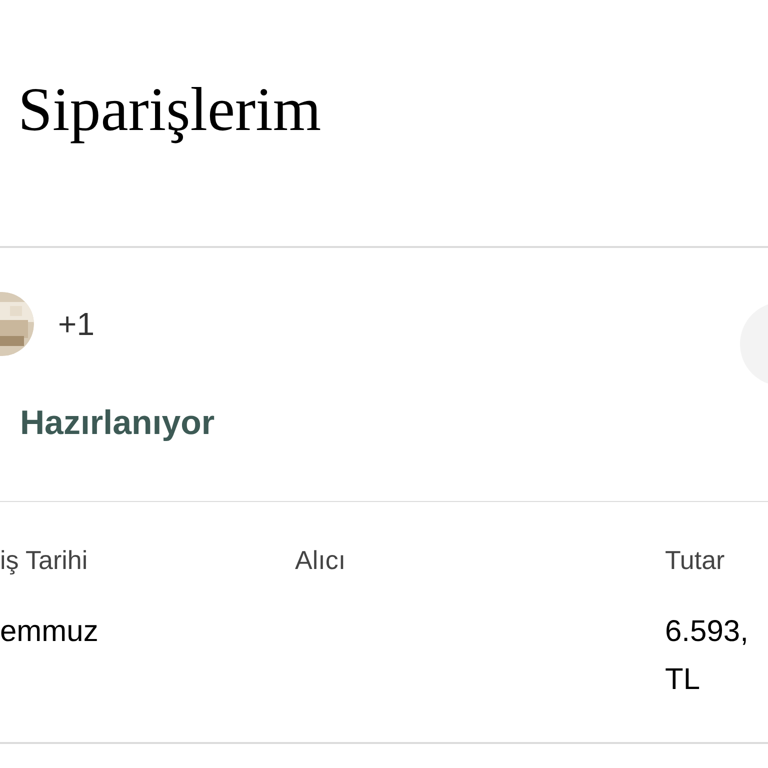 This screenshot has width=768, height=768. I want to click on page-title: Siparişlerim, so click(170, 110).